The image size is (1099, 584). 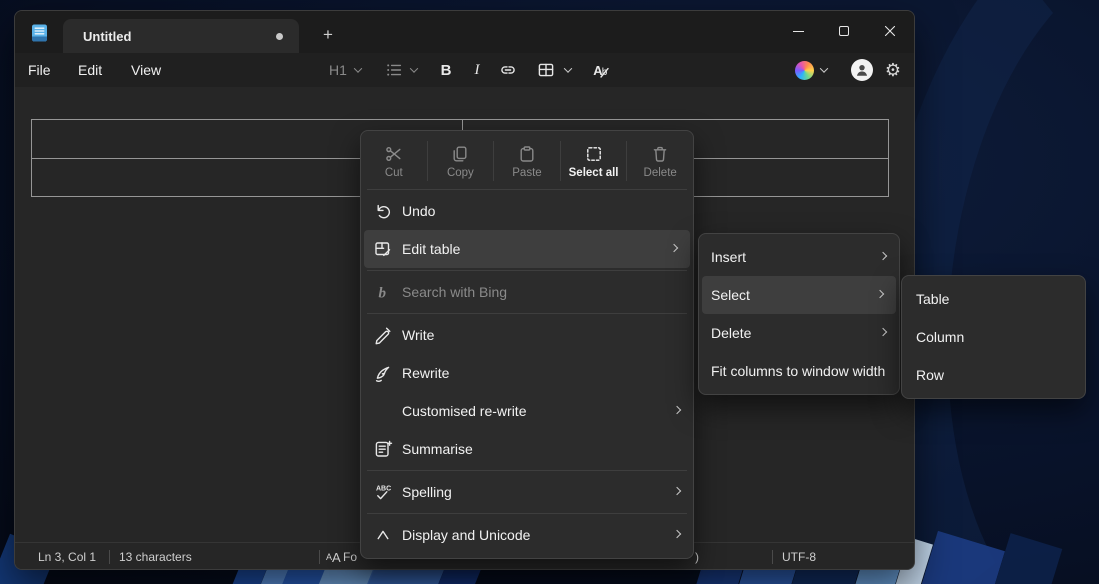 I want to click on bullet-list-icon, so click(x=394, y=70).